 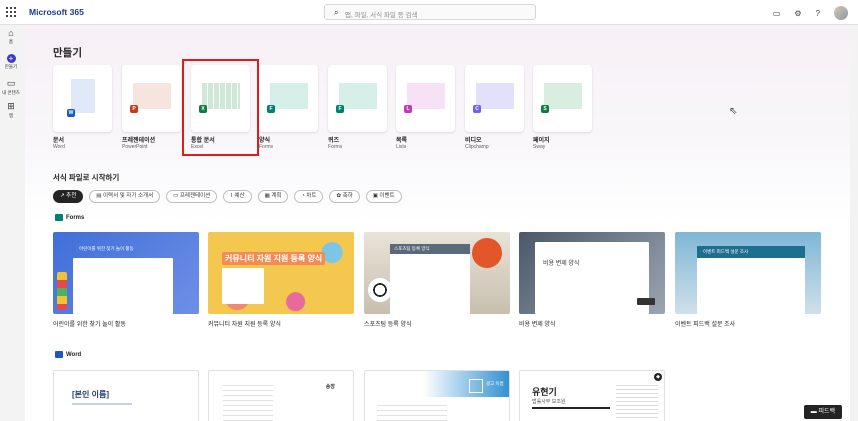 What do you see at coordinates (11, 83) in the screenshot?
I see `folder-icon: ▭` at bounding box center [11, 83].